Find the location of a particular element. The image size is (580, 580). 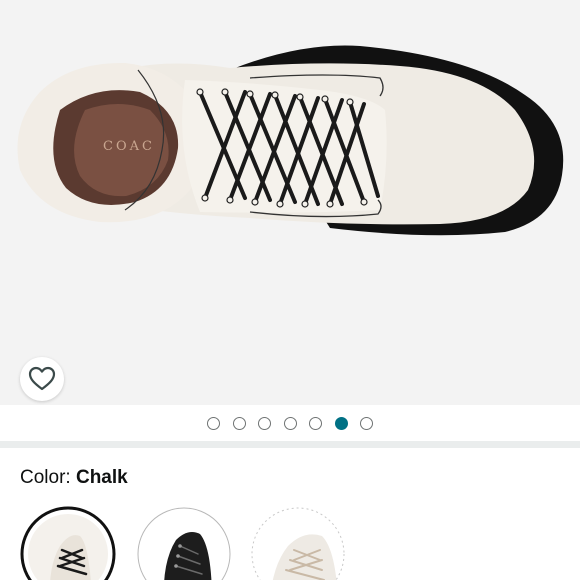

wishlist-button is located at coordinates (42, 379).